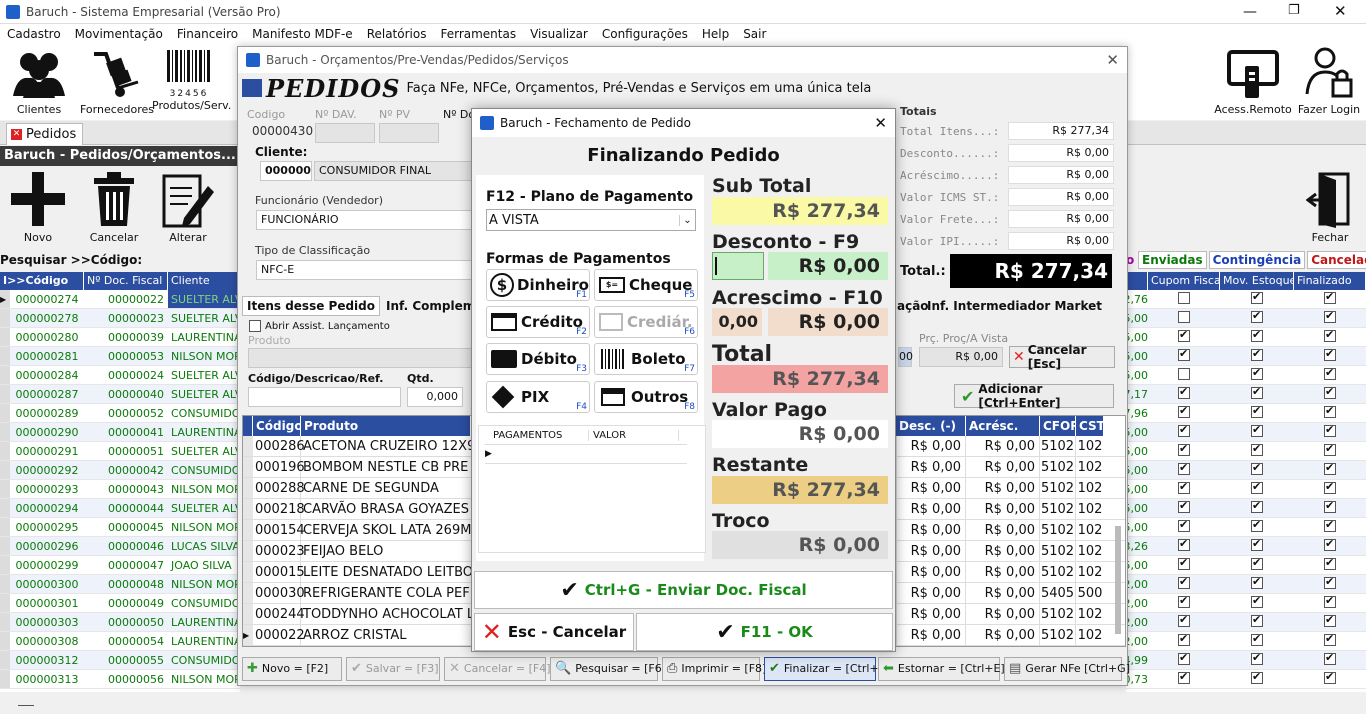  What do you see at coordinates (204, 281) in the screenshot?
I see `col-cliente: Cliente` at bounding box center [204, 281].